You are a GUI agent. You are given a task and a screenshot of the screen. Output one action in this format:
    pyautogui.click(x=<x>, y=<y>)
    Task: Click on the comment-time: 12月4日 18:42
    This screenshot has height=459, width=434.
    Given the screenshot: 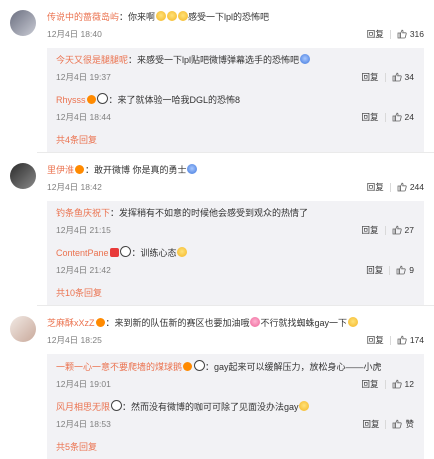 What is the action you would take?
    pyautogui.click(x=74, y=187)
    